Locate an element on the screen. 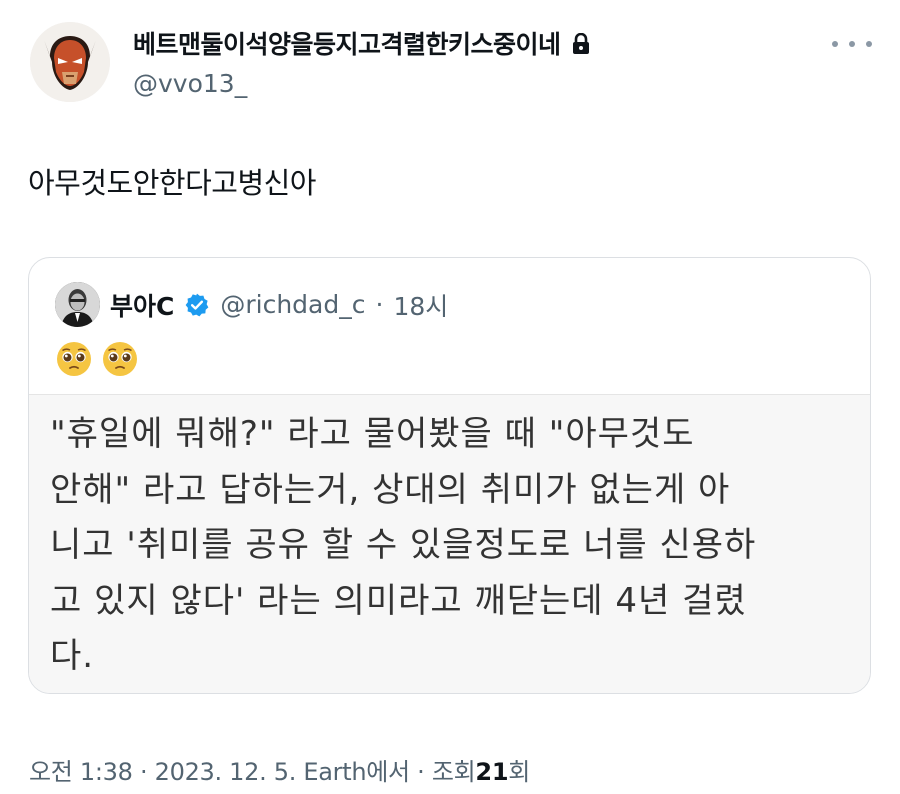  quote-author-handle: @richdad_c is located at coordinates (292, 304).